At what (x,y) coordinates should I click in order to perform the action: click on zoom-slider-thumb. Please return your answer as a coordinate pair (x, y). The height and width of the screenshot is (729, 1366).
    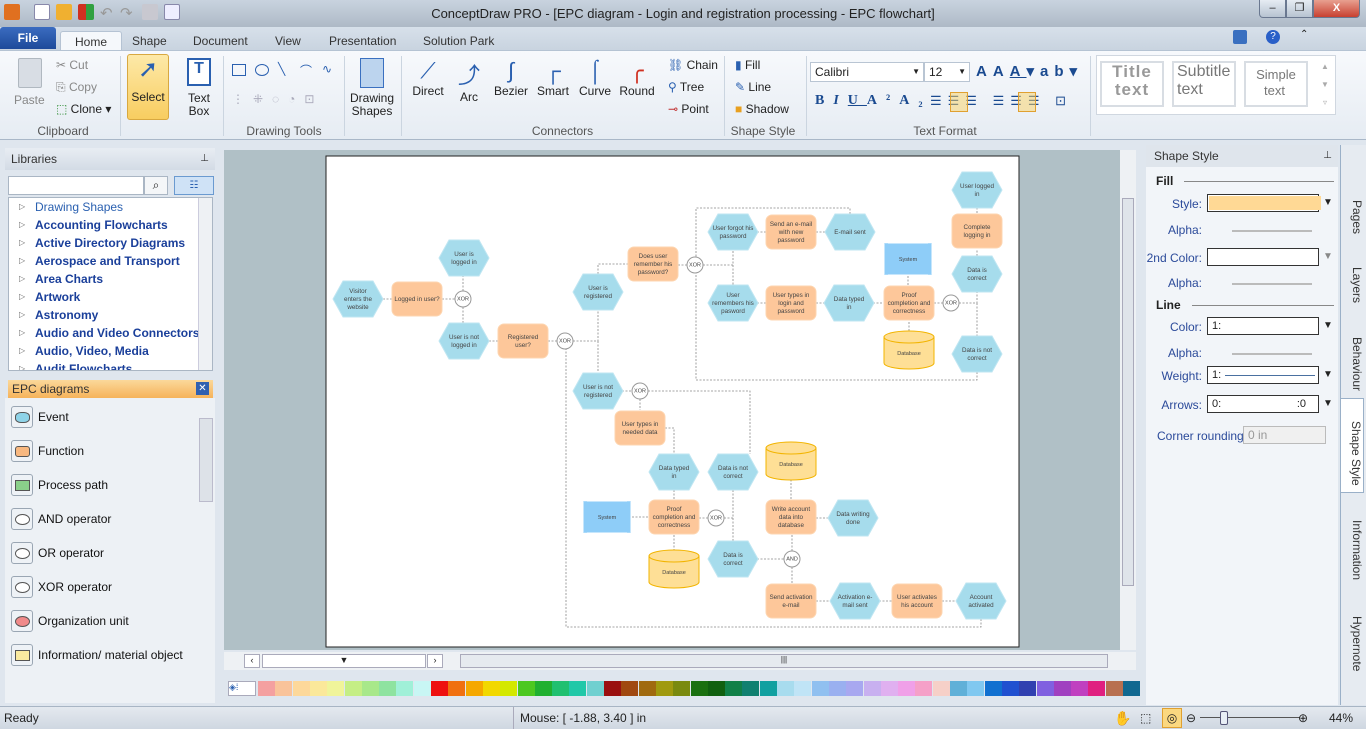
    Looking at the image, I should click on (1224, 718).